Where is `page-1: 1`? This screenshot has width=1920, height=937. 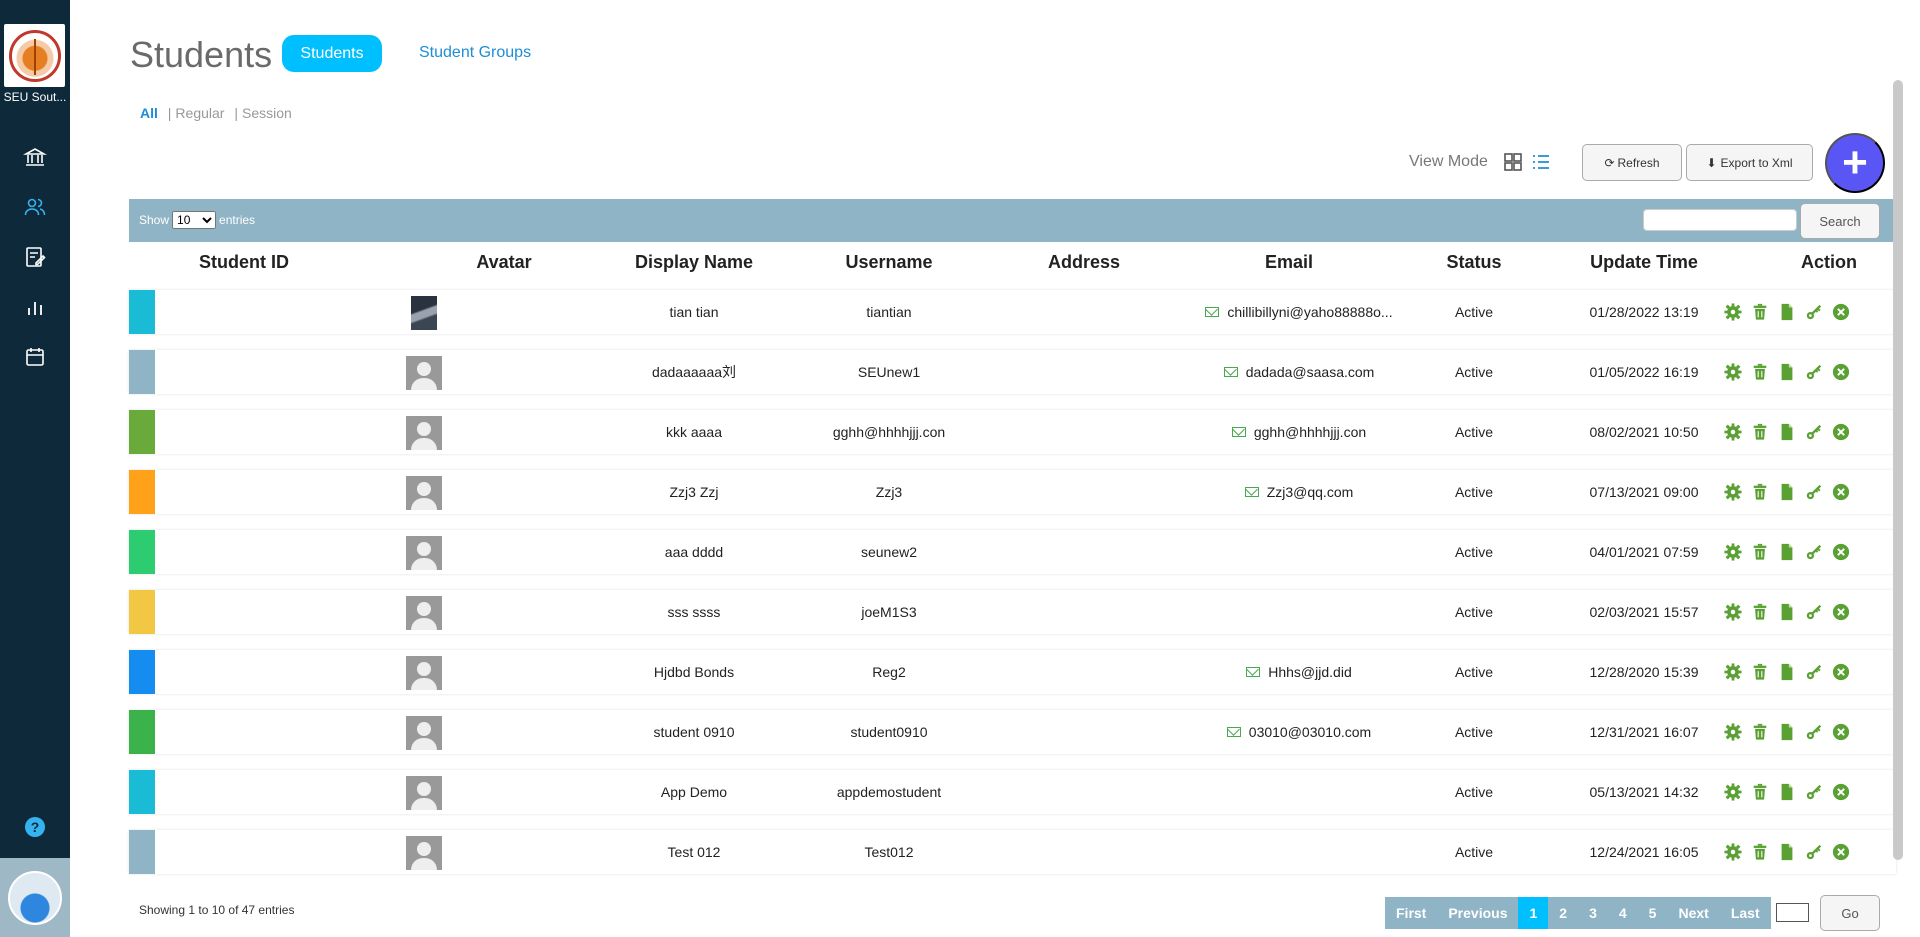 page-1: 1 is located at coordinates (1533, 913).